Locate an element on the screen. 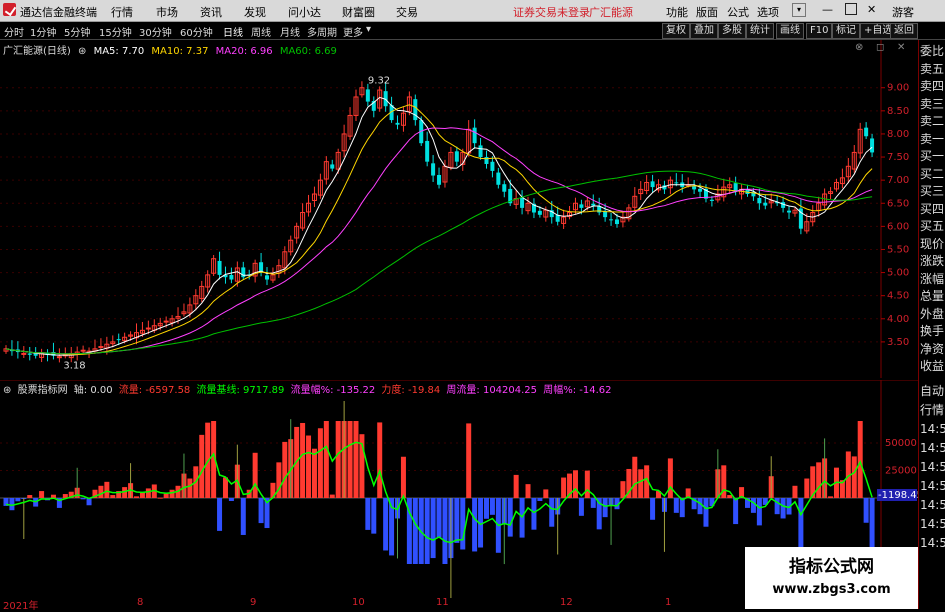  tick-time-8: 14:5( is located at coordinates (932, 543).